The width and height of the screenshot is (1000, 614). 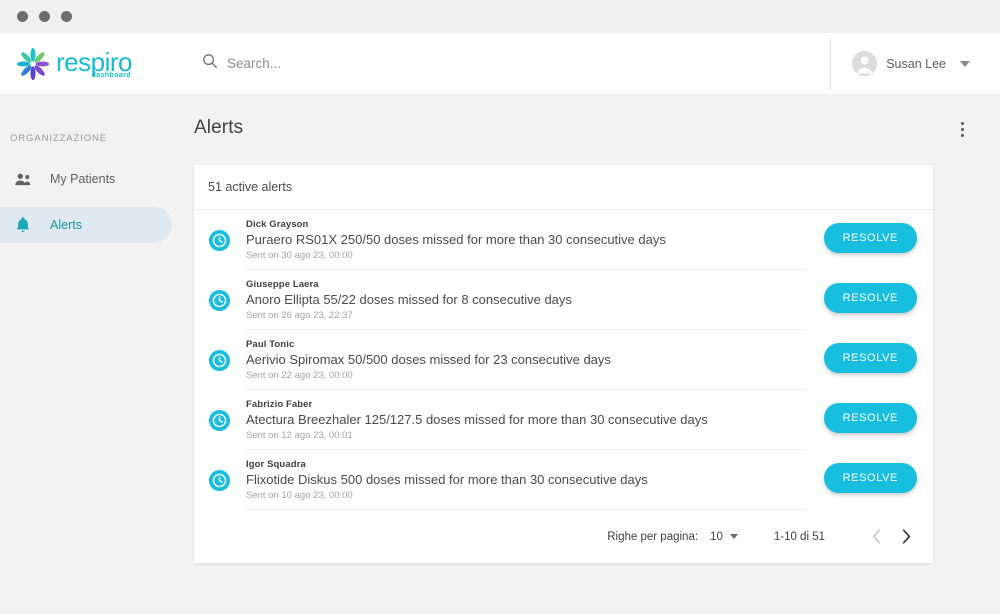 I want to click on app-header: respiro dashboard Susan Lee, so click(x=500, y=64).